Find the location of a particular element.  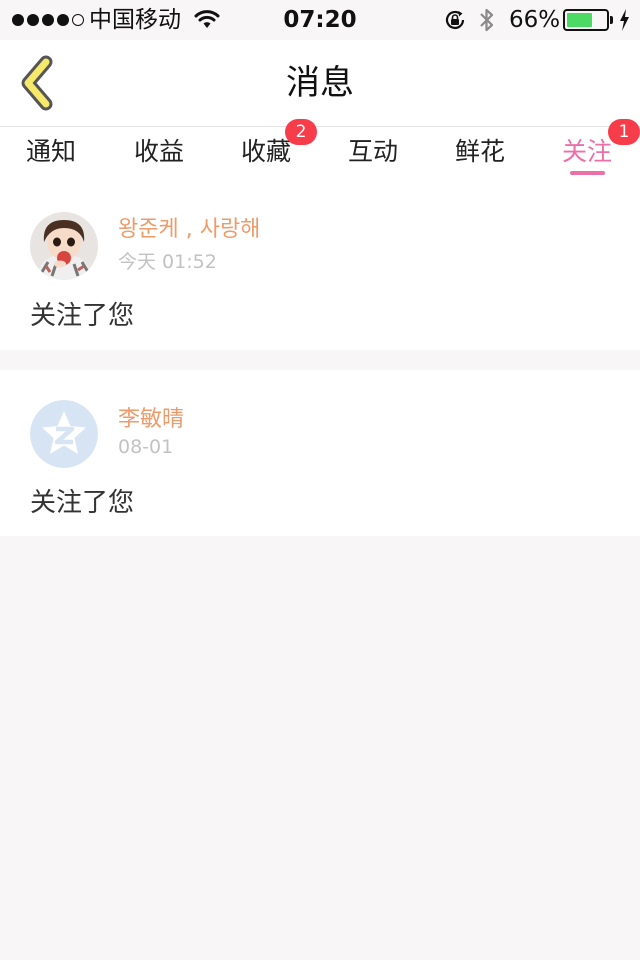

battery-percent: 66% is located at coordinates (535, 20).